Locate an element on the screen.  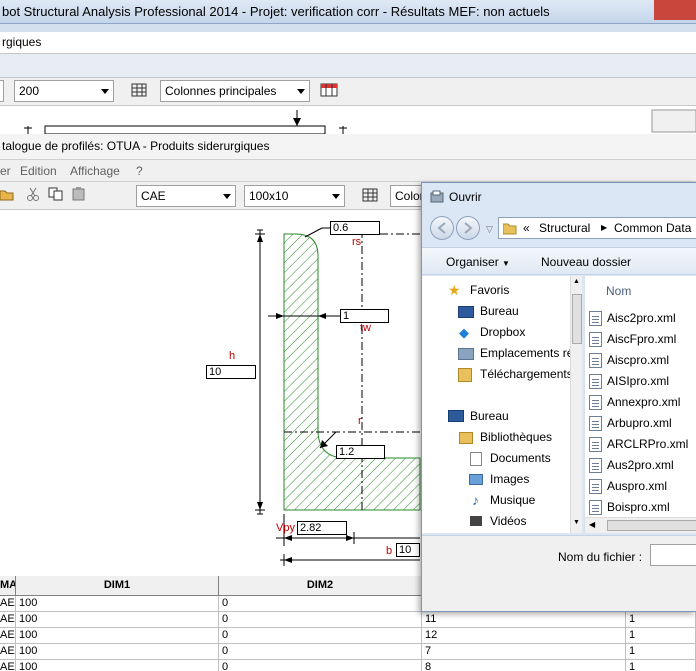
profile-combo-text: 100x10 is located at coordinates (269, 196).